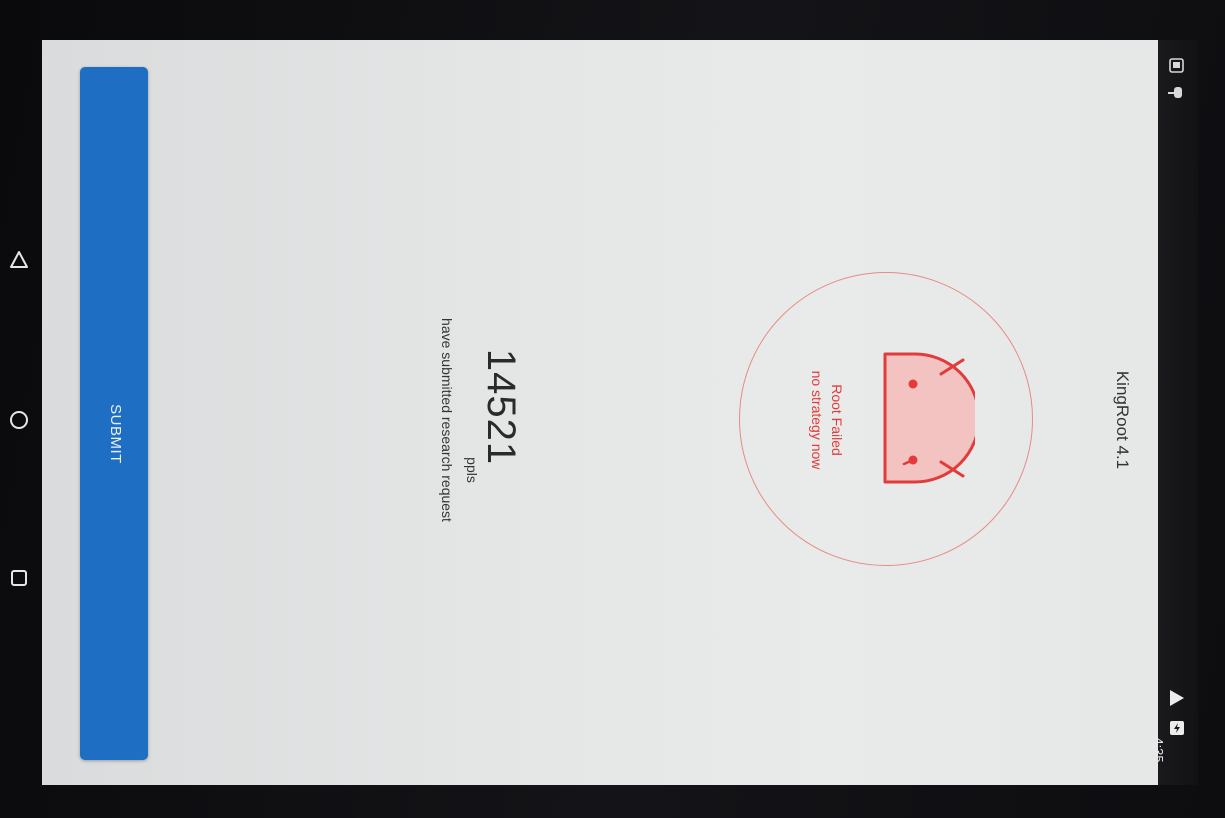 This screenshot has width=1225, height=818. Describe the element at coordinates (472, 470) in the screenshot. I see `submission-unit: ppls` at that location.